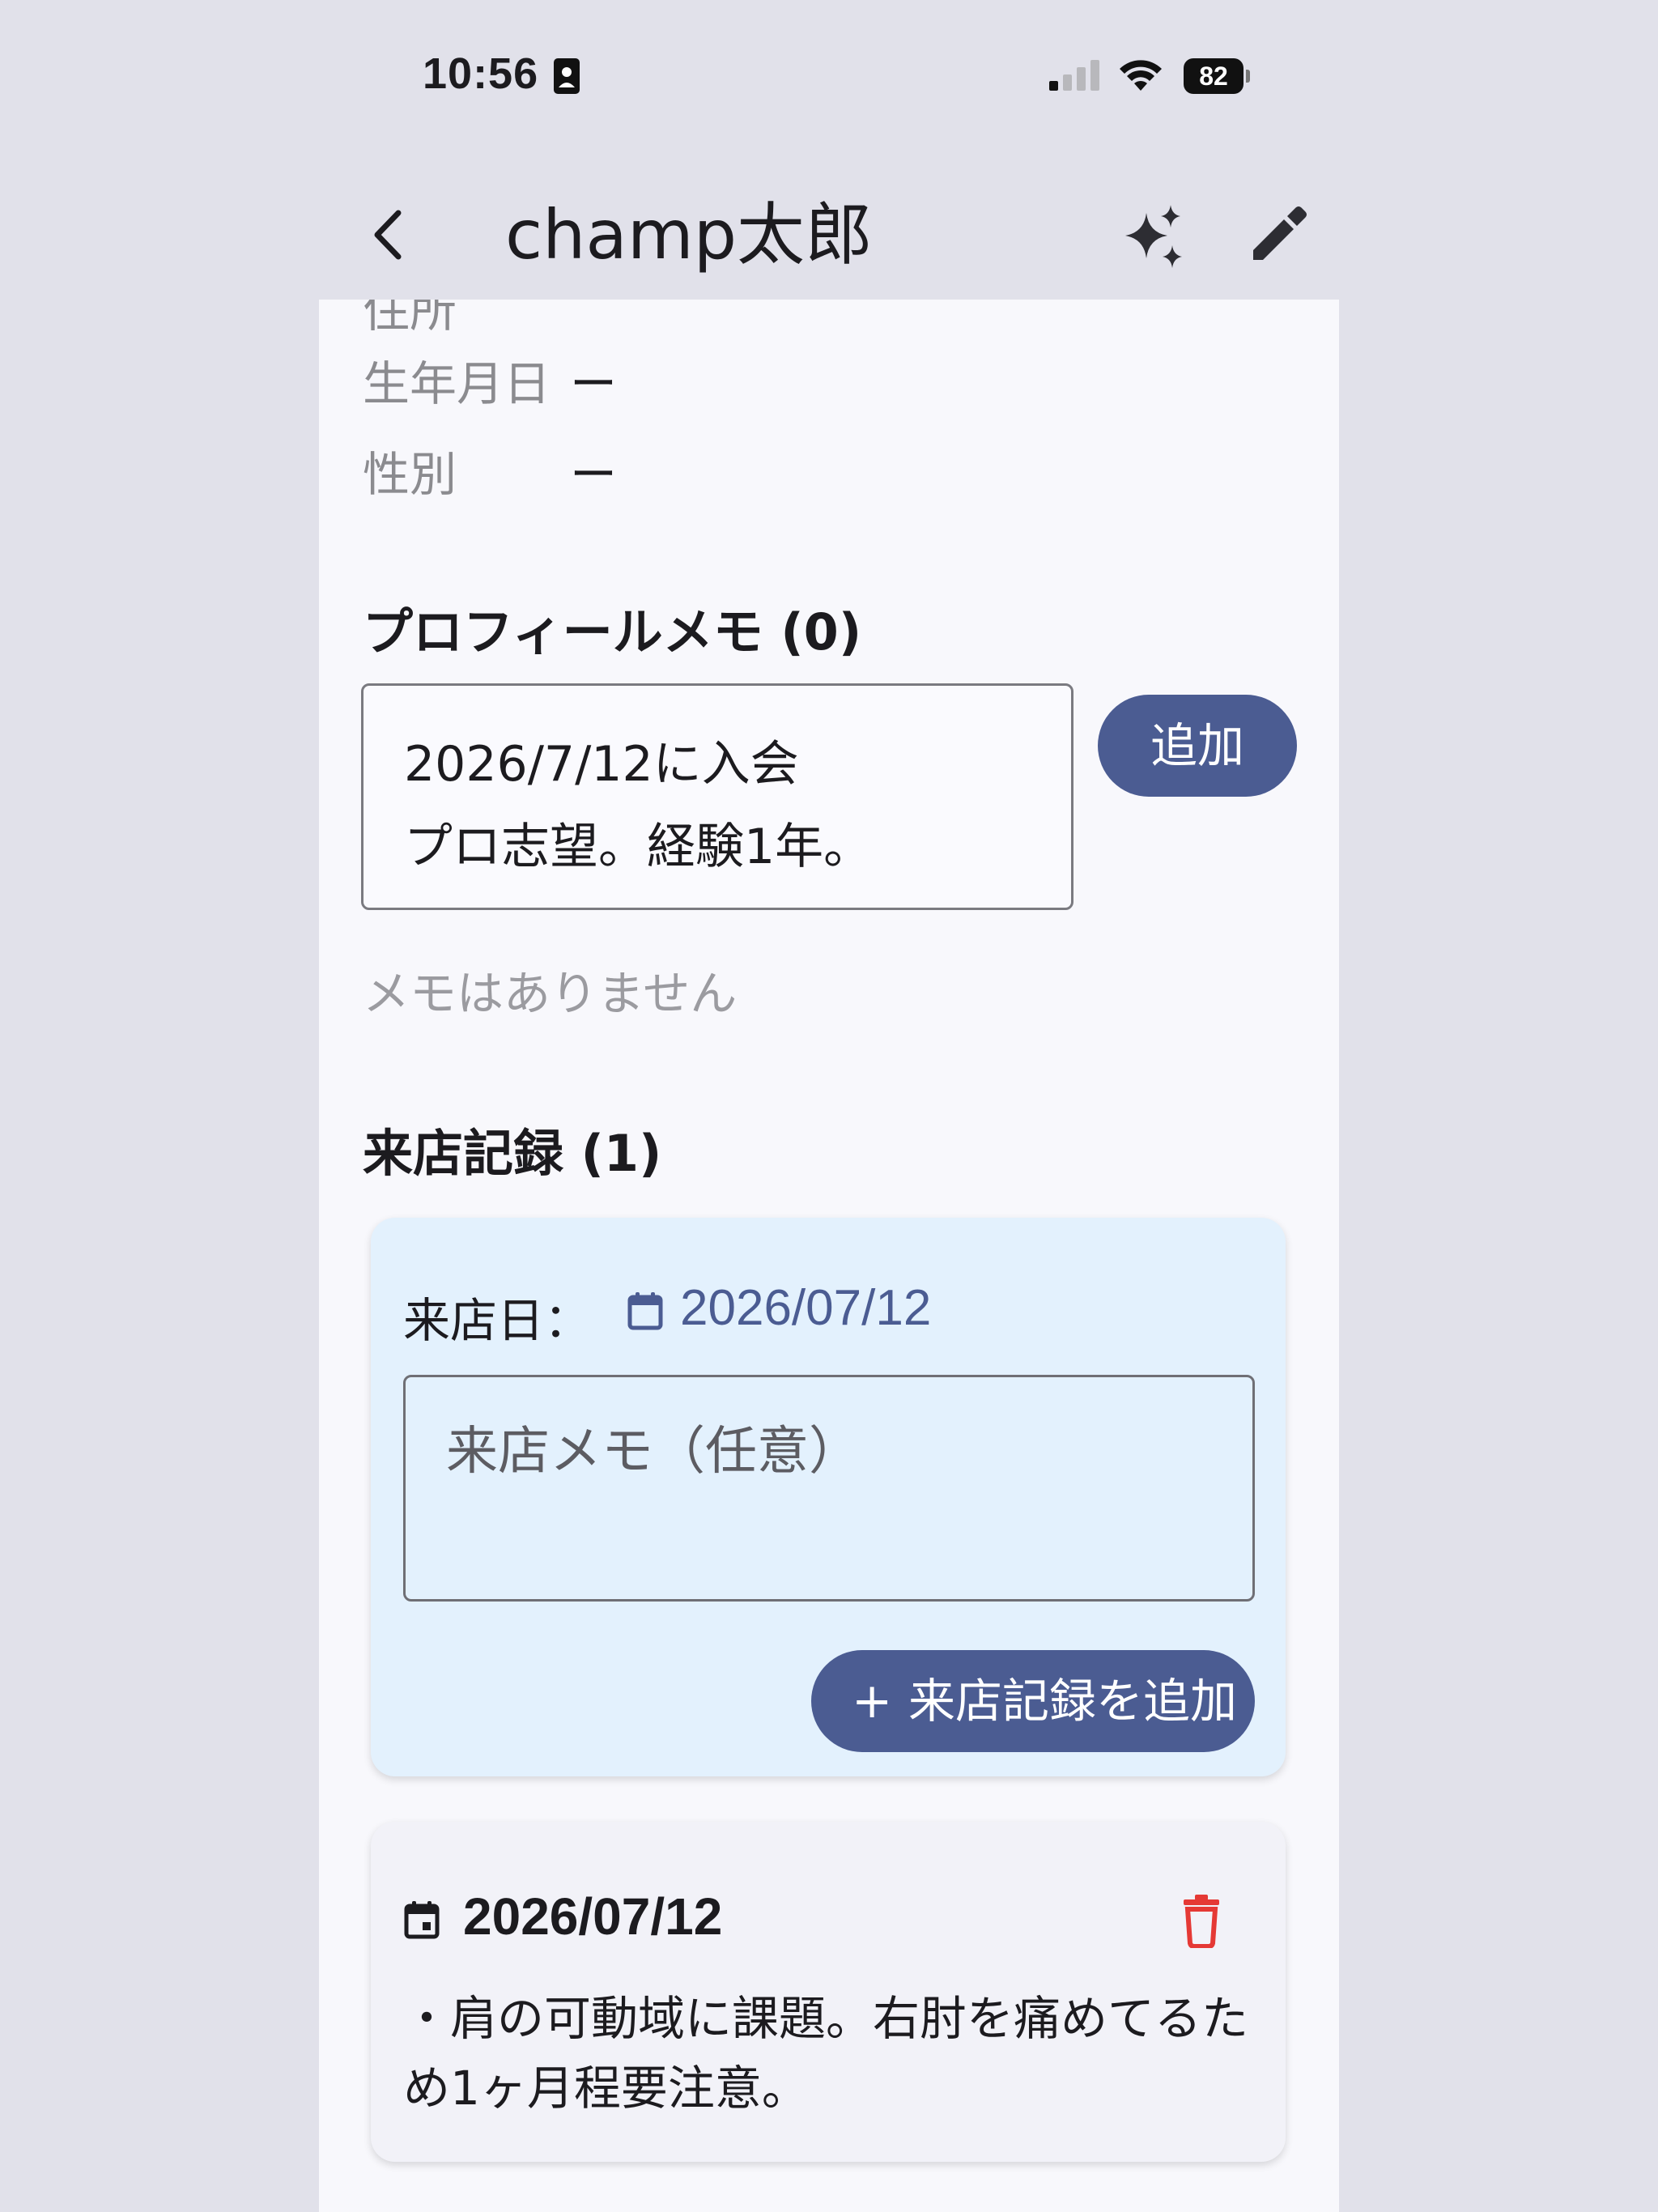 Image resolution: width=1658 pixels, height=2212 pixels. I want to click on birthdate-value: ー, so click(594, 383).